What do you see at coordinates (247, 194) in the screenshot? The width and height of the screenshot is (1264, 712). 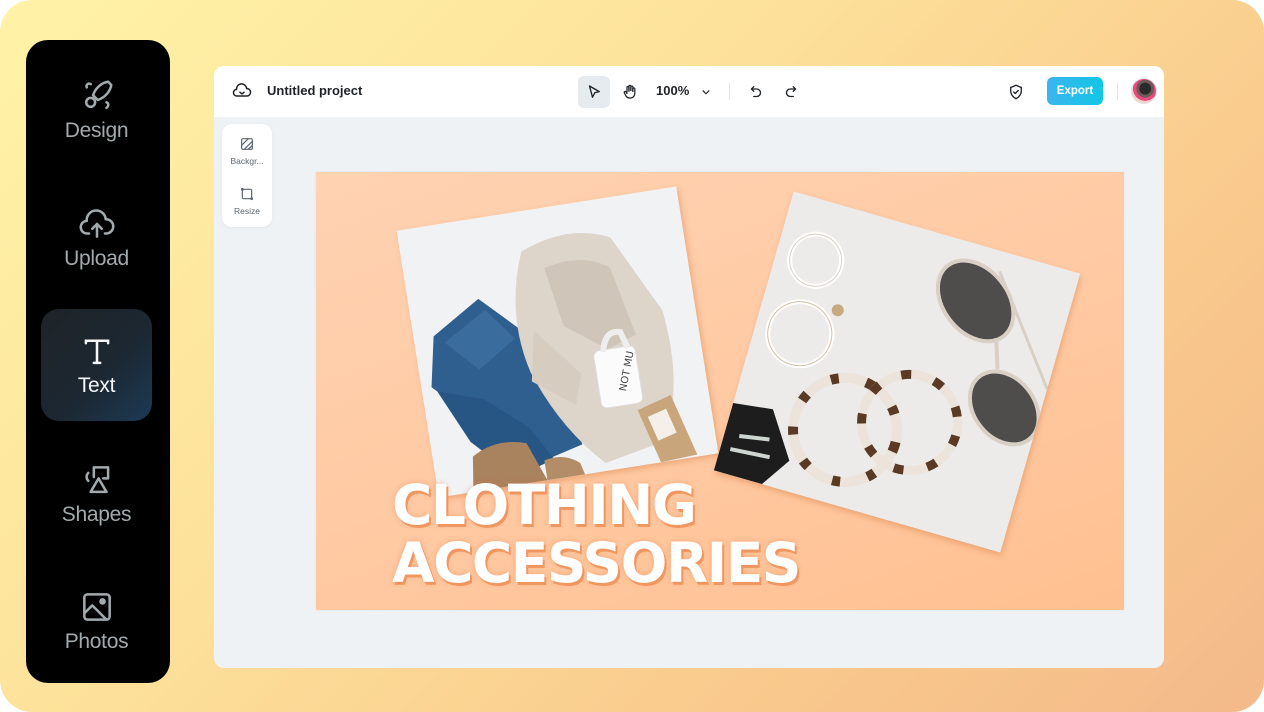 I see `resize-icon` at bounding box center [247, 194].